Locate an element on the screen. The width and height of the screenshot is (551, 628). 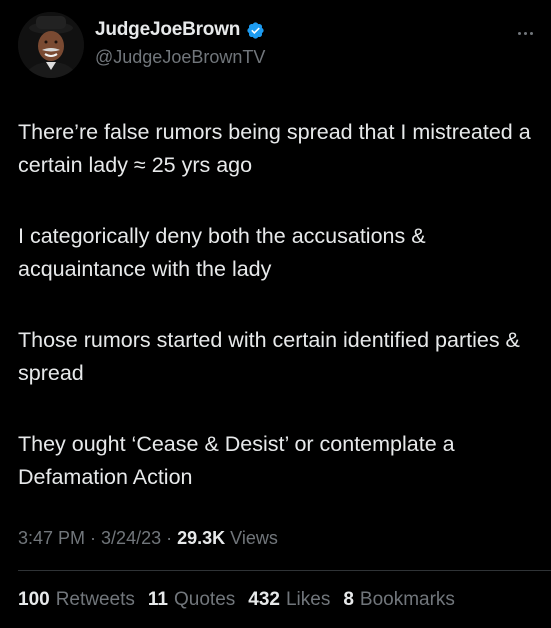
views-label: Views is located at coordinates (254, 538).